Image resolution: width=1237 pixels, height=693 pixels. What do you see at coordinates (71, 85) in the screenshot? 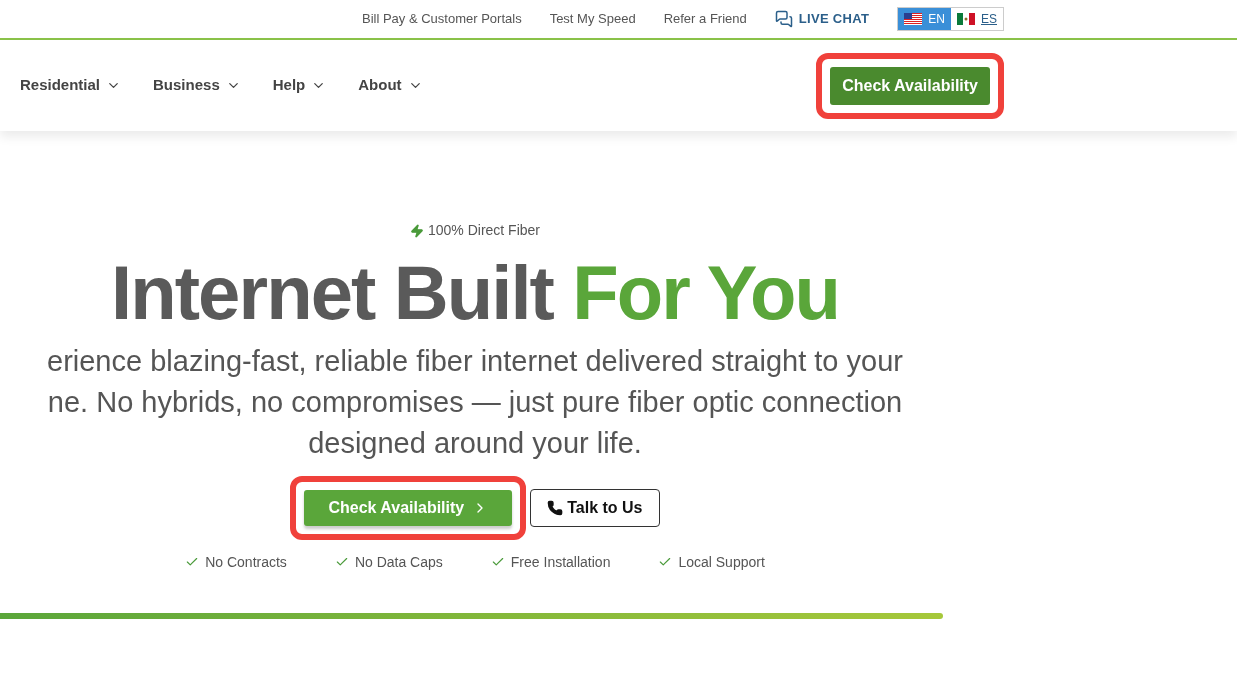
I see `nav-menu-item: Residential` at bounding box center [71, 85].